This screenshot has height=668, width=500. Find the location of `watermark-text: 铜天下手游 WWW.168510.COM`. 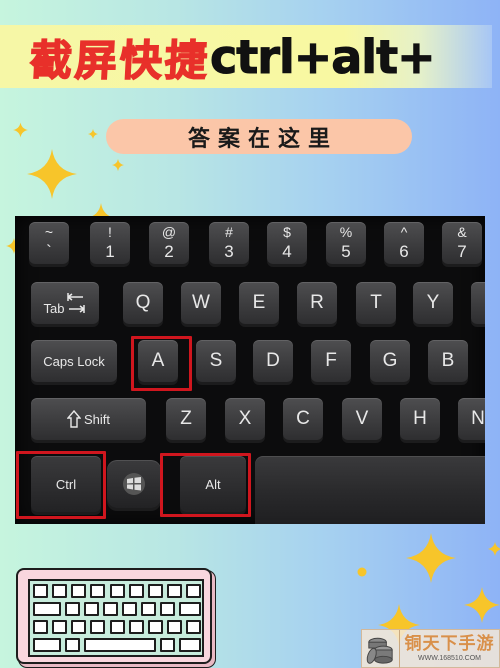

watermark-text: 铜天下手游 WWW.168510.COM is located at coordinates (449, 649).